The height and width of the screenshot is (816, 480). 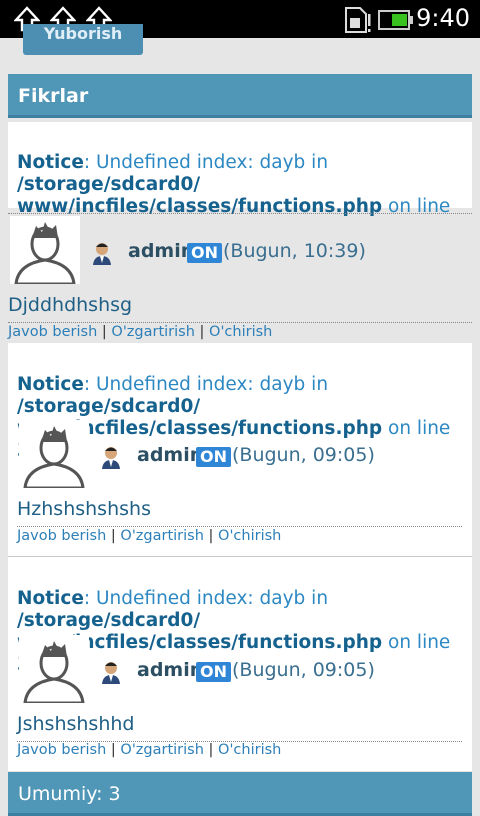 I want to click on clock: 9:40, so click(x=443, y=18).